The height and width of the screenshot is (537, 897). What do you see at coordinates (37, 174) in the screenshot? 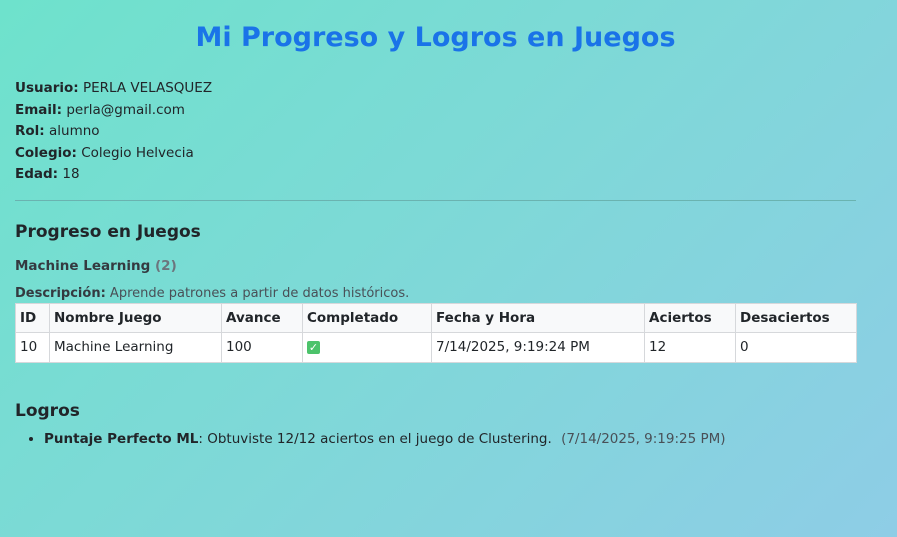
I see `age-label: Edad:` at bounding box center [37, 174].